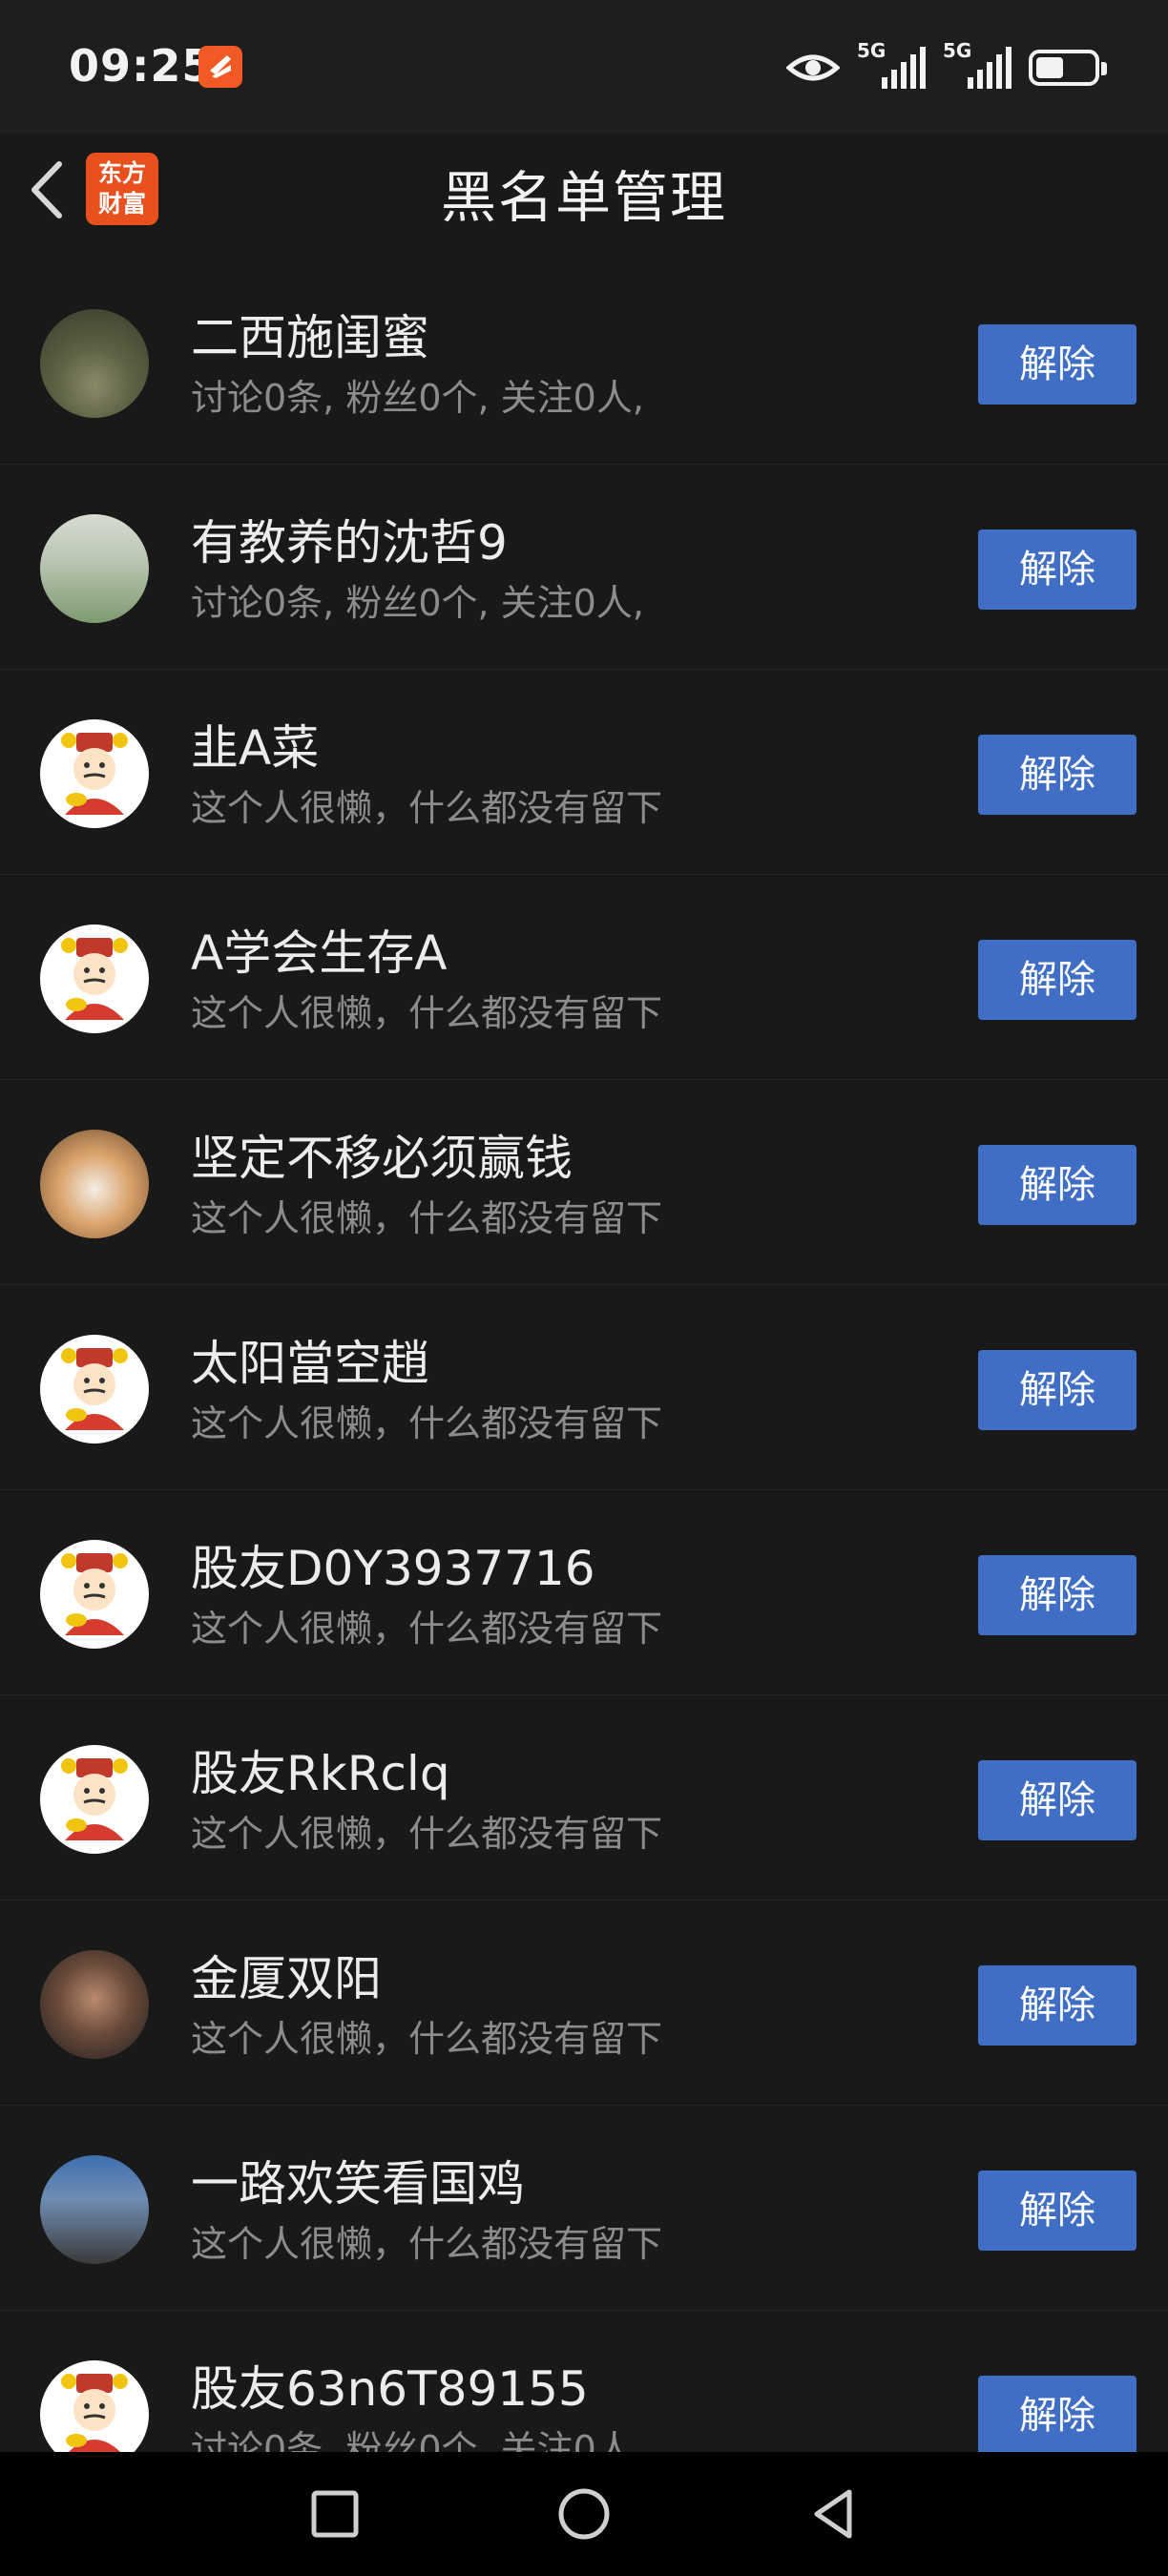  Describe the element at coordinates (891, 65) in the screenshot. I see `signal-5g-icon: 5G` at that location.